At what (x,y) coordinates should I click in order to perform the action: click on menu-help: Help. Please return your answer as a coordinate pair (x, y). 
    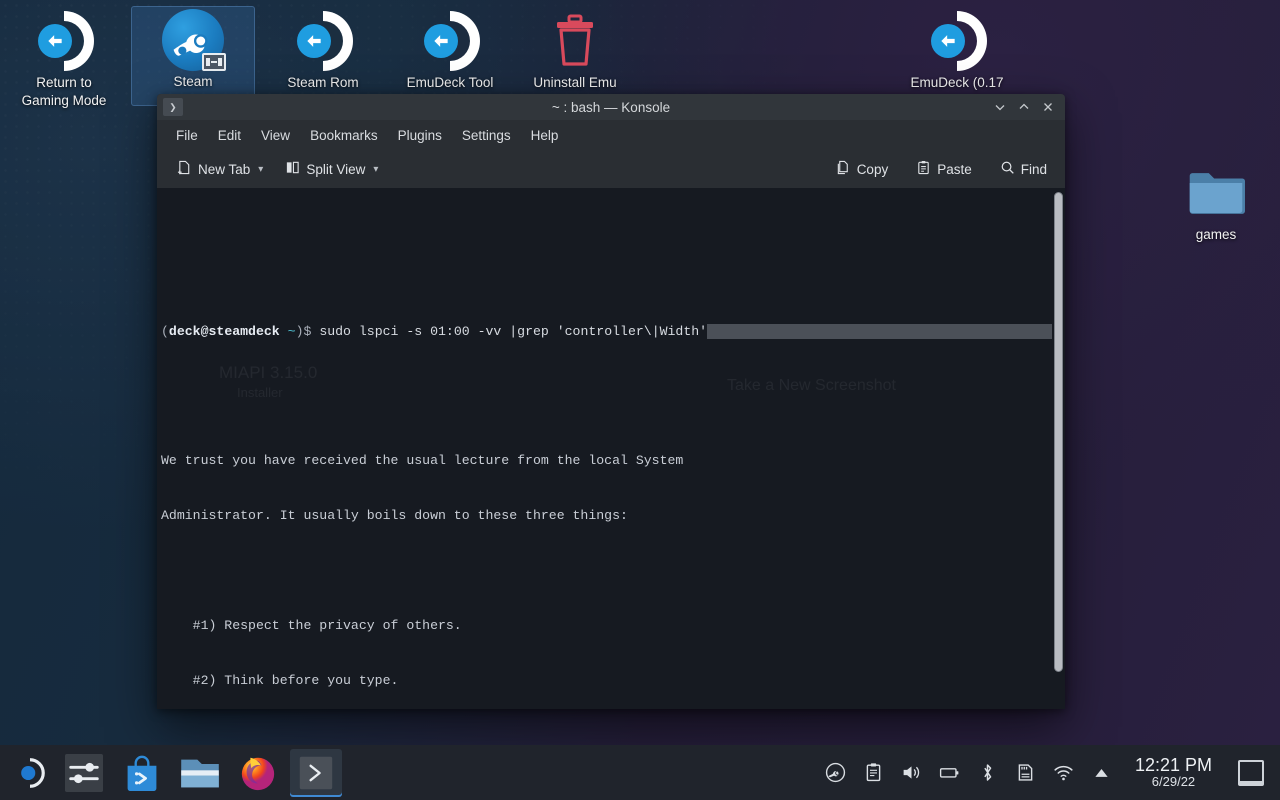
    Looking at the image, I should click on (545, 135).